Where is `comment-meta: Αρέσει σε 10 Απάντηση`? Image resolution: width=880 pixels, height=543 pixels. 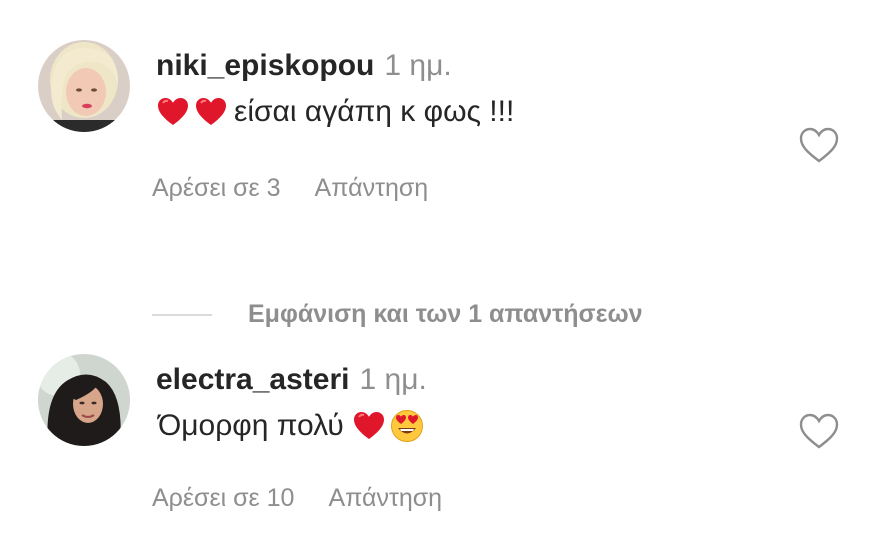 comment-meta: Αρέσει σε 10 Απάντηση is located at coordinates (297, 498).